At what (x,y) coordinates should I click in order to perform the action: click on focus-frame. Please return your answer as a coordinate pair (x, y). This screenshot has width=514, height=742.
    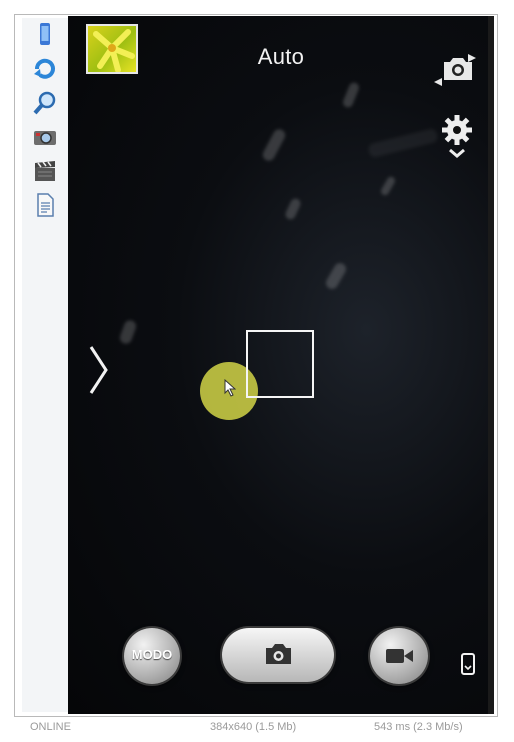
    Looking at the image, I should click on (280, 364).